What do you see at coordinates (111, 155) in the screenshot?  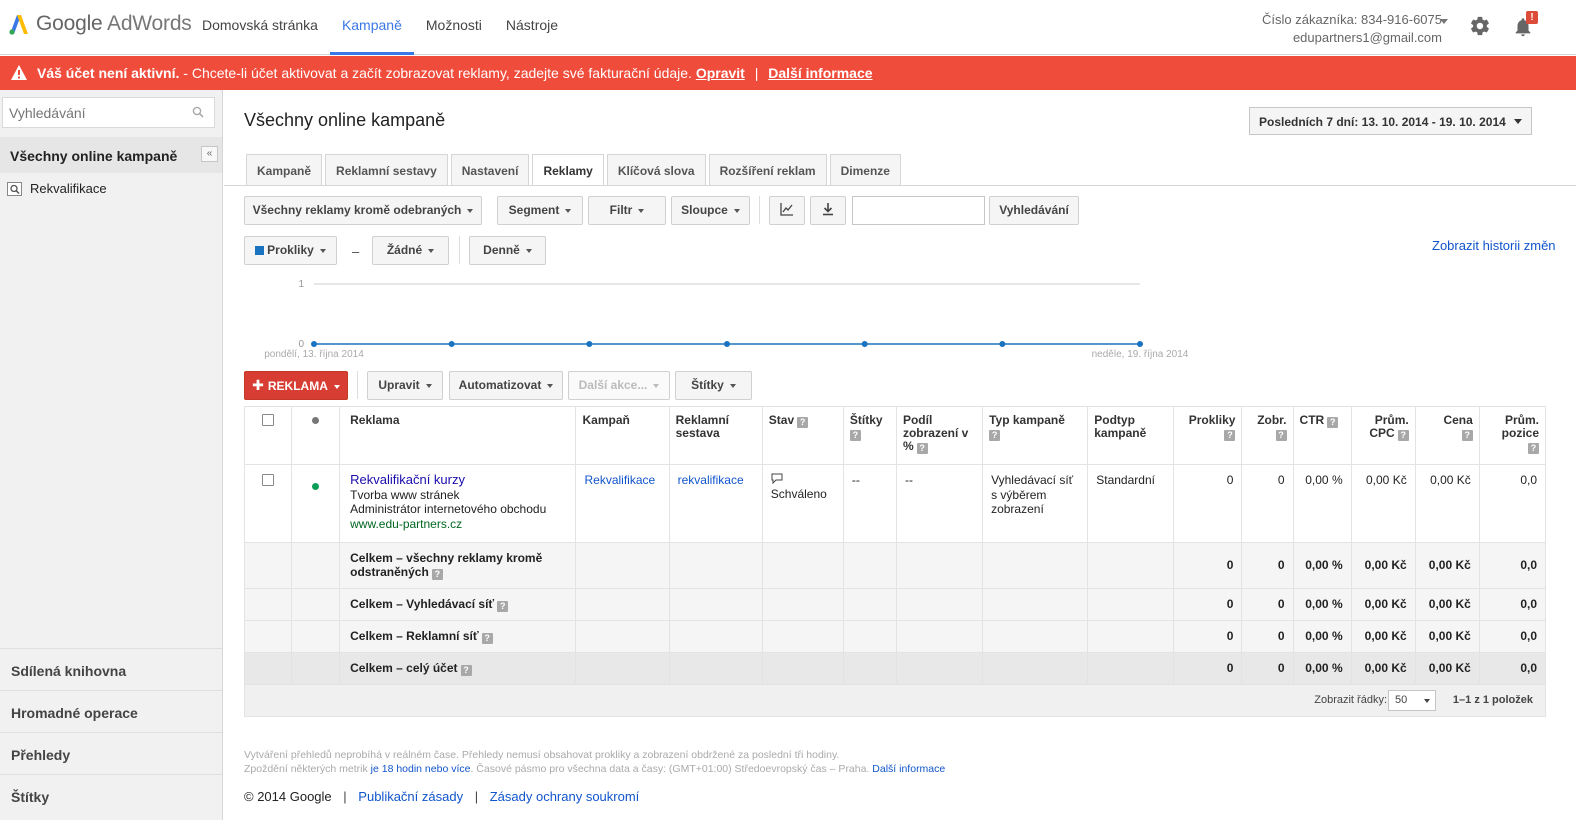 I see `sidebar-all-campaigns: Všechny online kampaně` at bounding box center [111, 155].